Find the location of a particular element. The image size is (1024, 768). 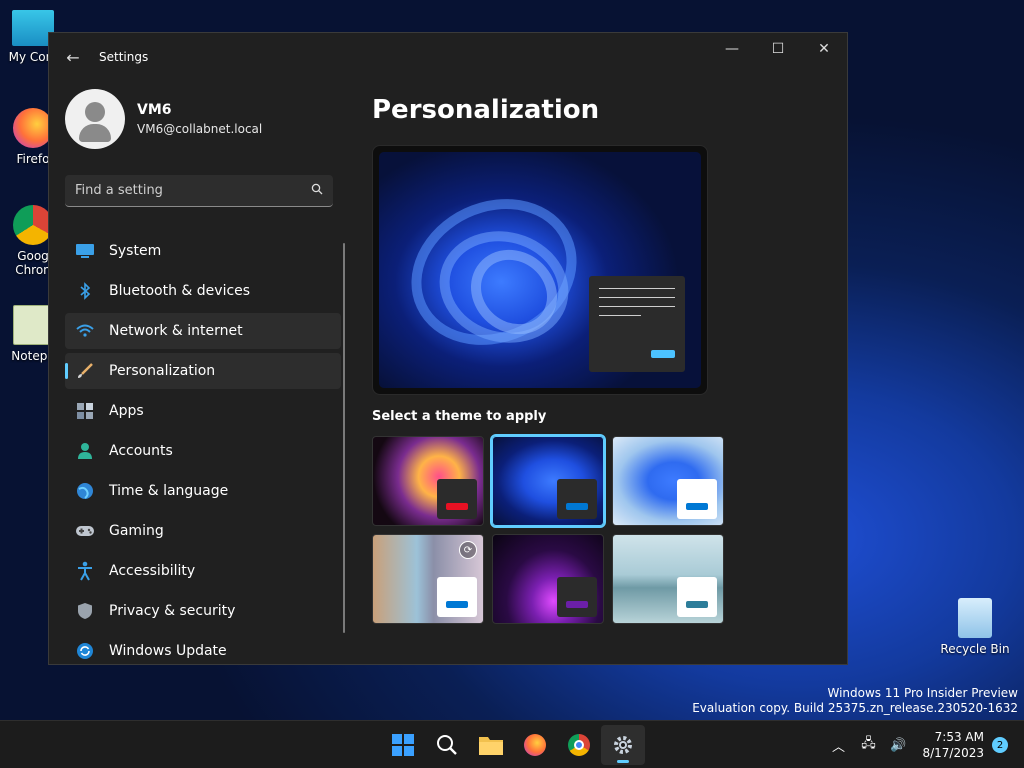

taskbar: ︿ 🖧 🔊 7:53 AM 8/17/2023 2 is located at coordinates (512, 744).